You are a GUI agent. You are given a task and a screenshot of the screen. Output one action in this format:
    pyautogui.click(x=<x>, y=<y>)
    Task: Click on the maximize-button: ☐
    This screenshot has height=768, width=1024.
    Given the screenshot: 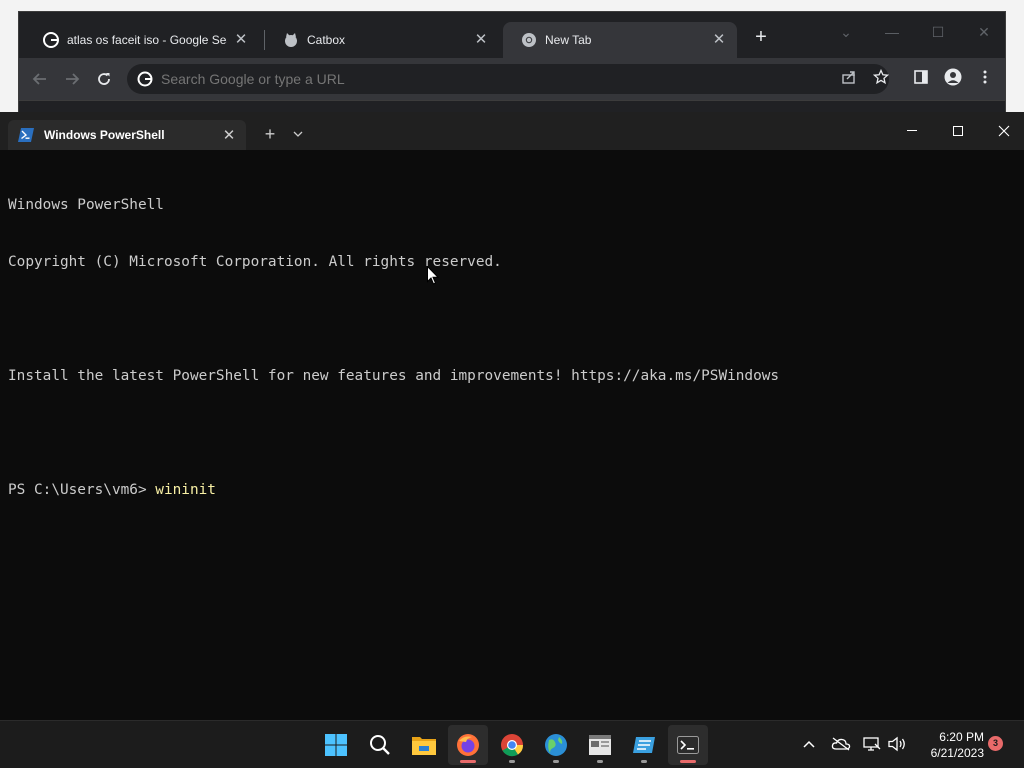 What is the action you would take?
    pyautogui.click(x=938, y=32)
    